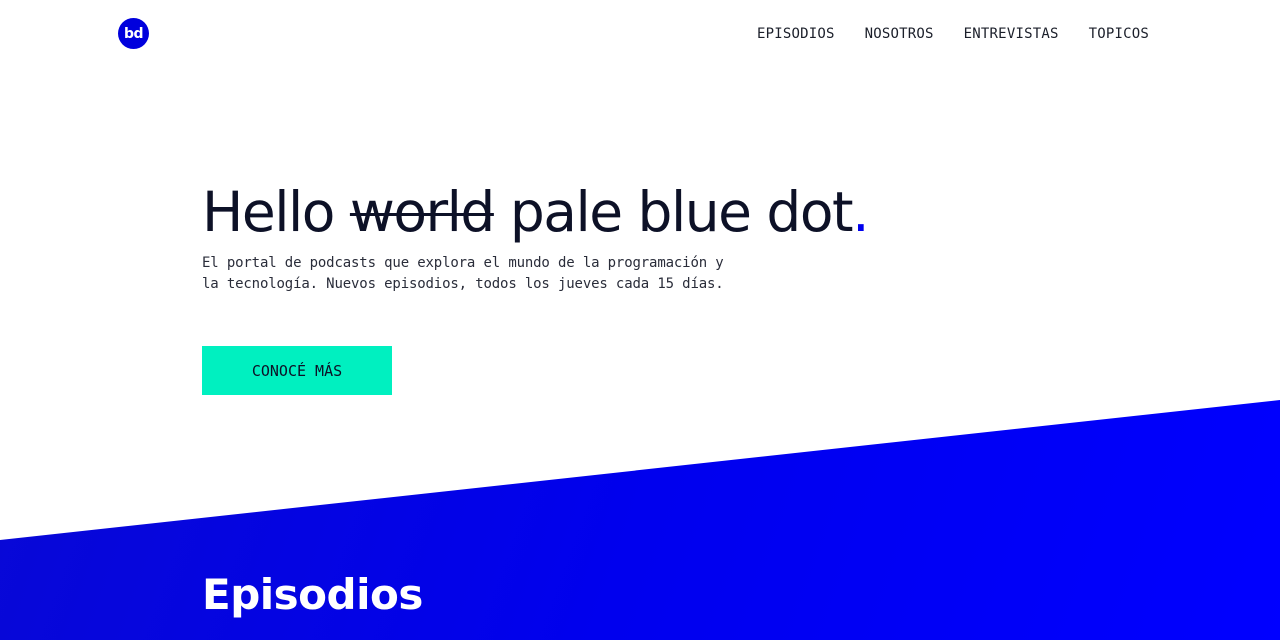 This screenshot has width=1280, height=640. Describe the element at coordinates (297, 370) in the screenshot. I see `conoce-mas-button: CONOCÉ MÁS` at that location.